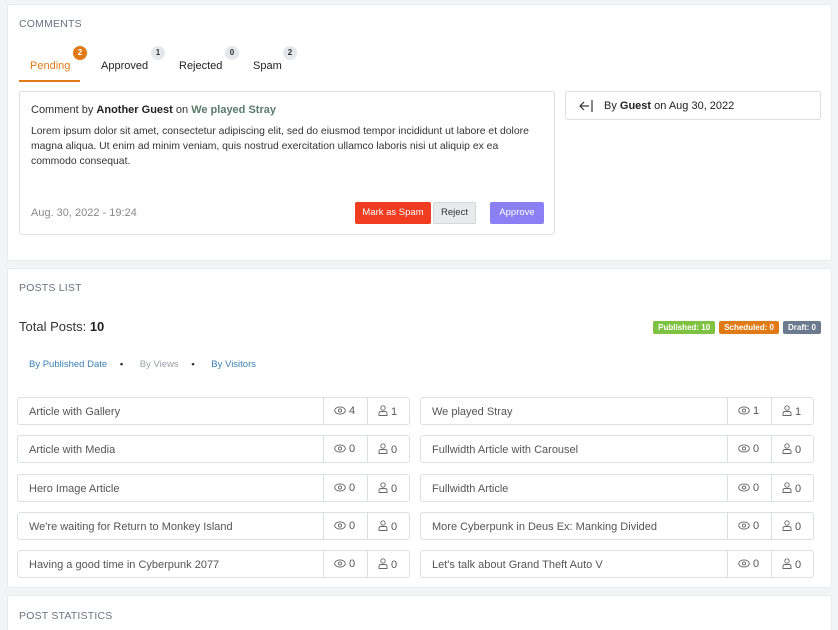  I want to click on post-title: We played Stray, so click(472, 412).